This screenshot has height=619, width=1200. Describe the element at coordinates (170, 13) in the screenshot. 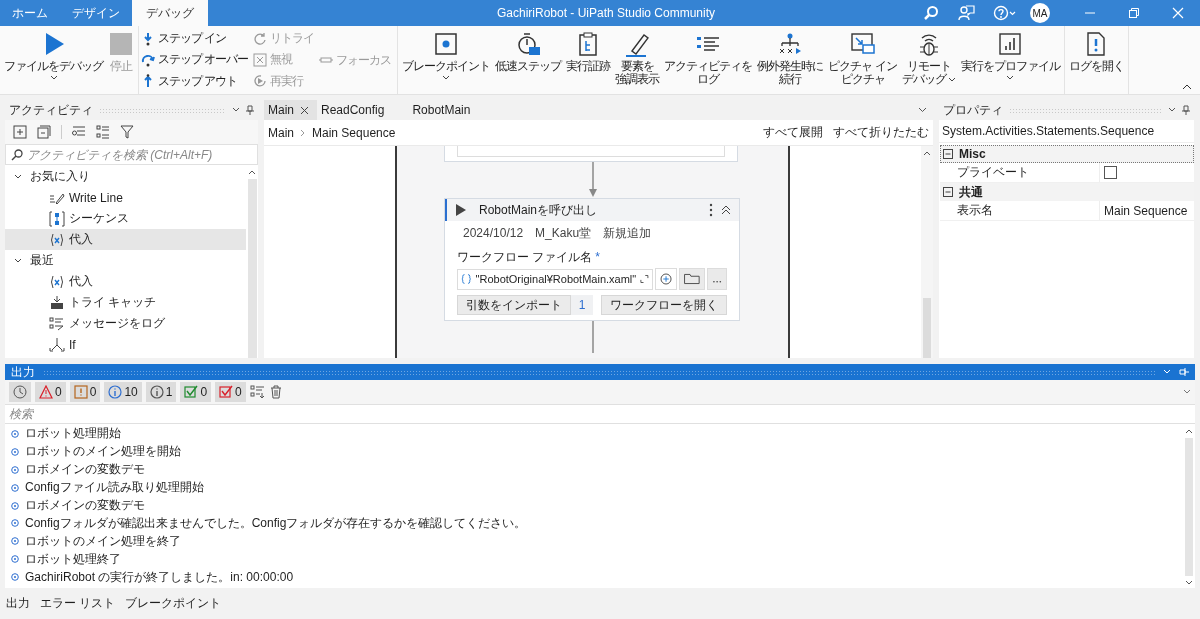

I see `ribbon-tab: デバッグ` at that location.